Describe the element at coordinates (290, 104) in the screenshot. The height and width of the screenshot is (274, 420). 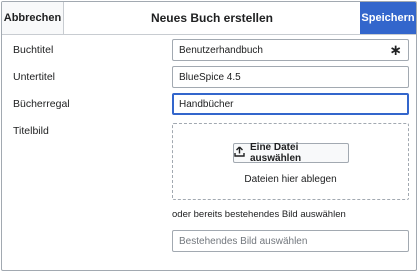
I see `bookshelf-input: Handbücher` at that location.